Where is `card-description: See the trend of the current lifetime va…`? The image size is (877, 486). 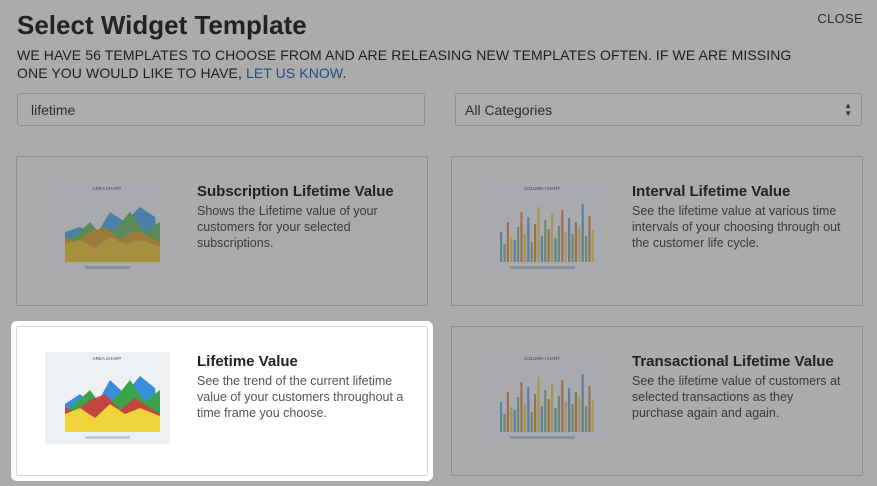
card-description: See the trend of the current lifetime va… is located at coordinates (300, 397).